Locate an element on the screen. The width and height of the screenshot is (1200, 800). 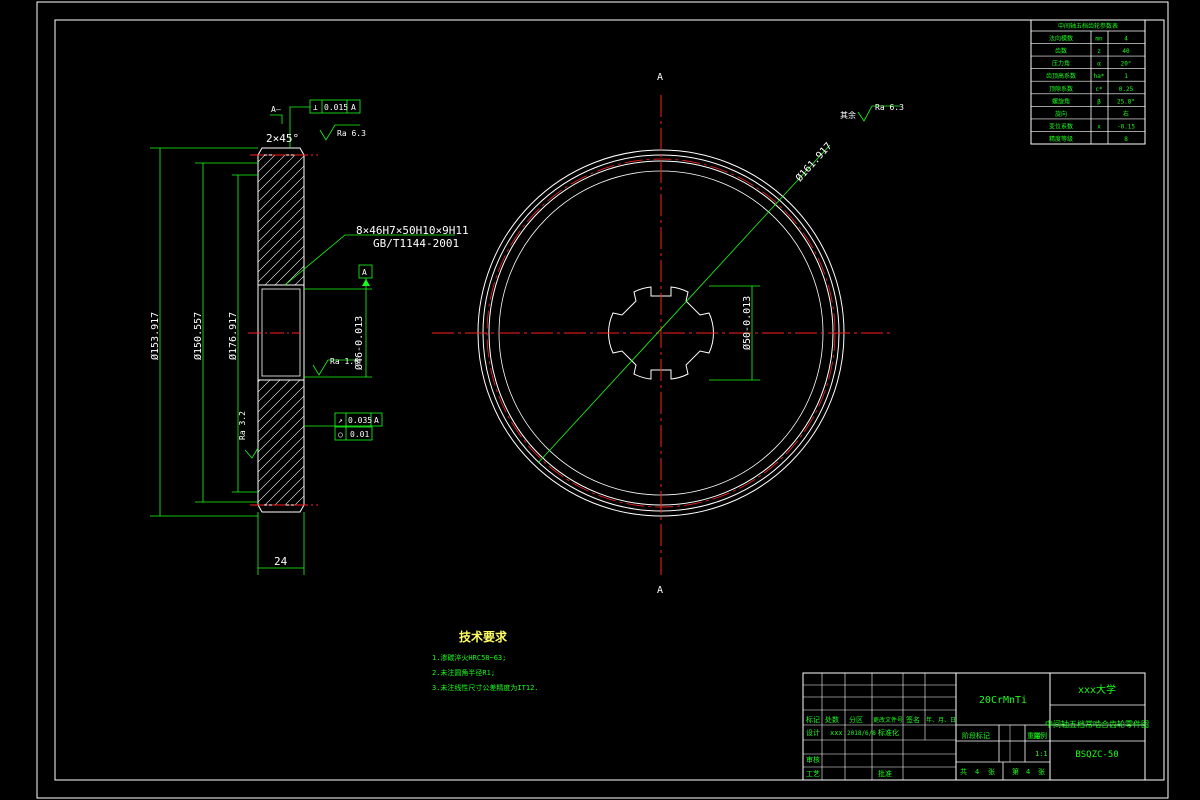
param-name: 精度等级 is located at coordinates (1061, 139).